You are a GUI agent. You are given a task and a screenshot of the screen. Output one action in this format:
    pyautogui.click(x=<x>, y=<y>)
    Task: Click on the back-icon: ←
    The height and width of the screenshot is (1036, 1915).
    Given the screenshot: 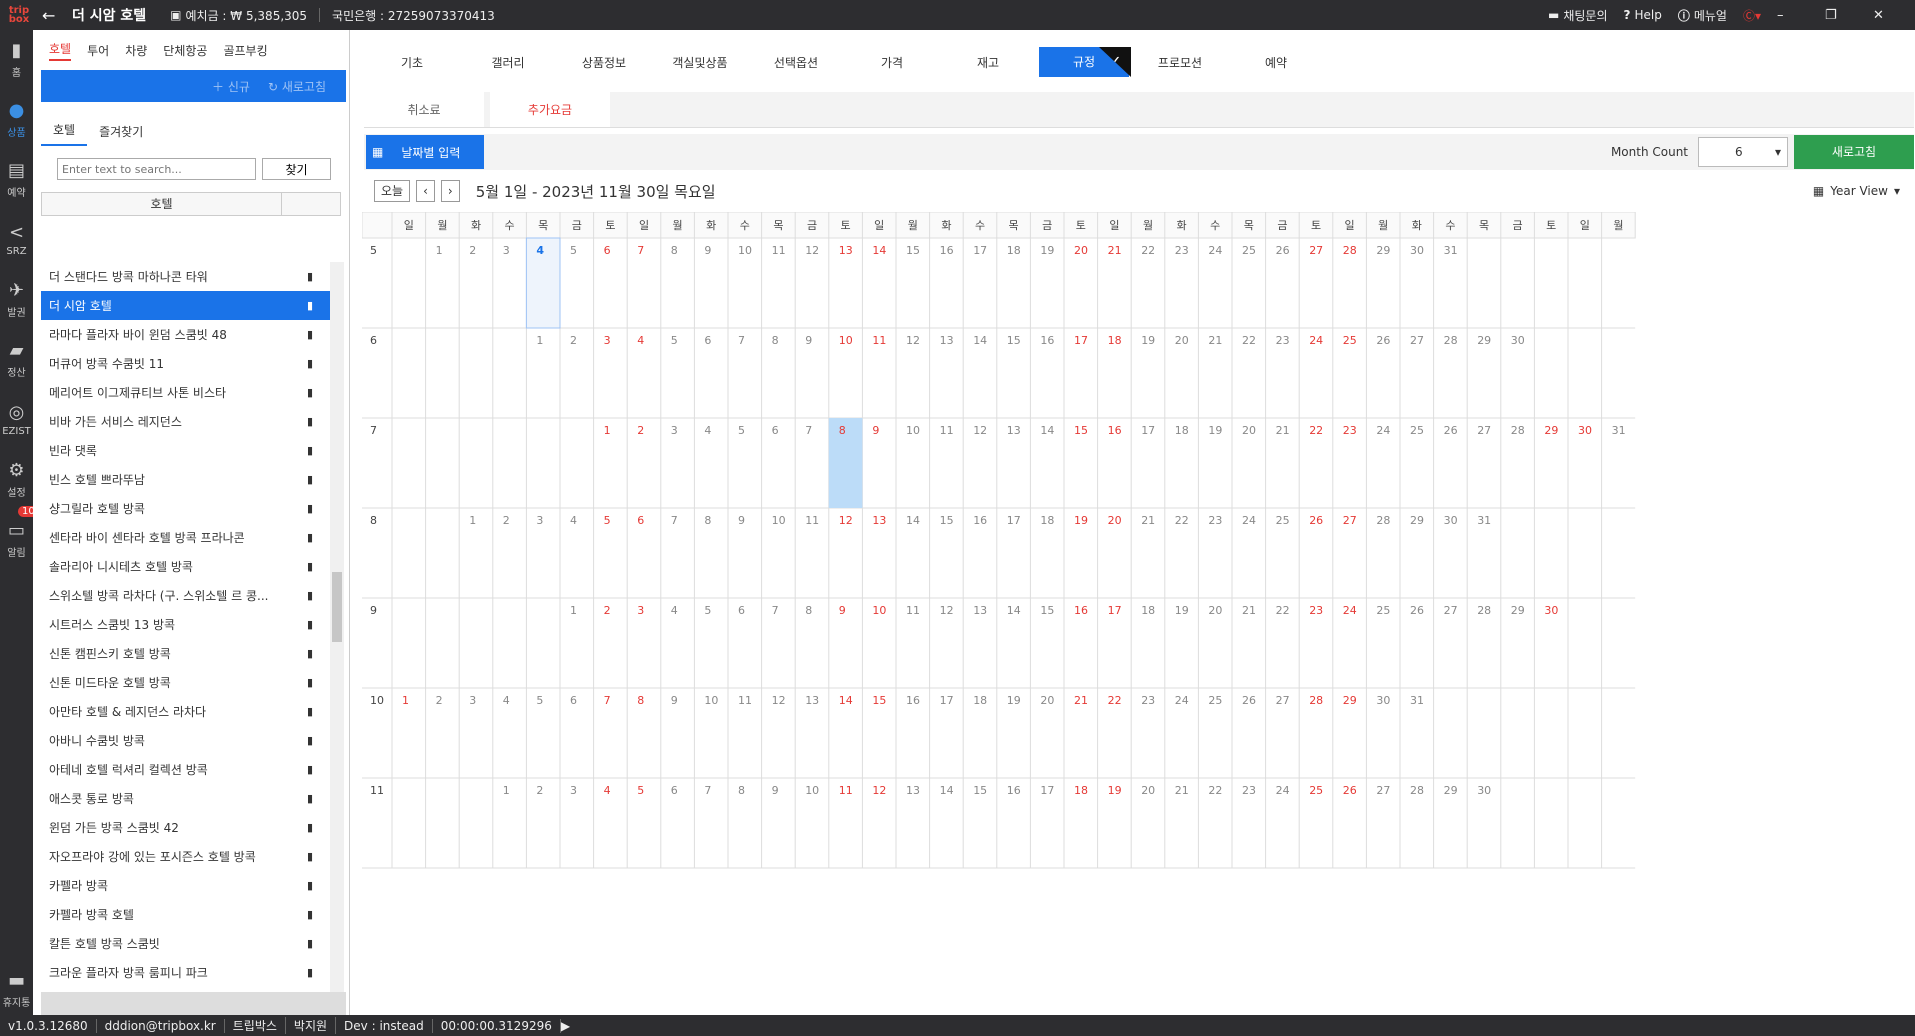 What is the action you would take?
    pyautogui.click(x=54, y=15)
    